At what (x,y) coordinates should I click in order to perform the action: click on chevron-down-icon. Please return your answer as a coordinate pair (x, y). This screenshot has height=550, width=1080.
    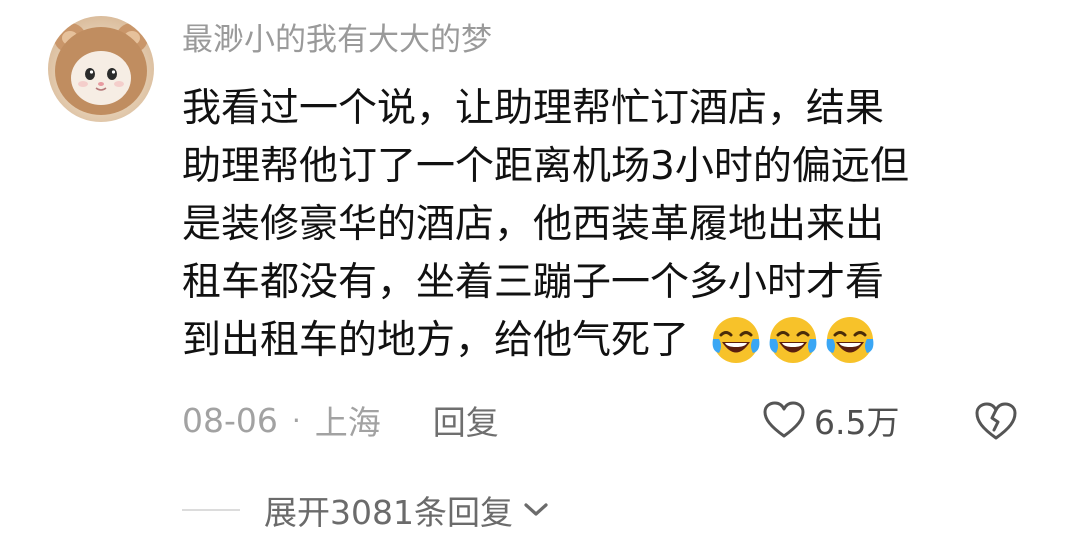
    Looking at the image, I should click on (536, 509).